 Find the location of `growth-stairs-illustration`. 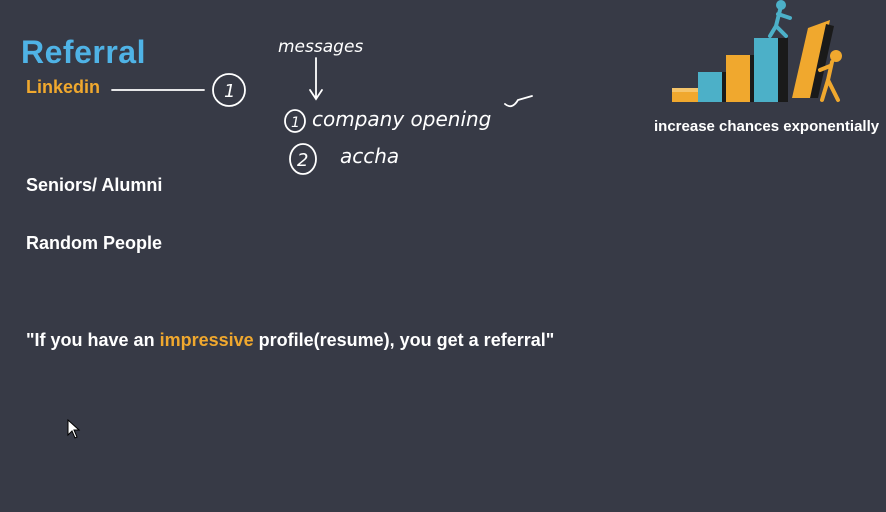

growth-stairs-illustration is located at coordinates (757, 51).